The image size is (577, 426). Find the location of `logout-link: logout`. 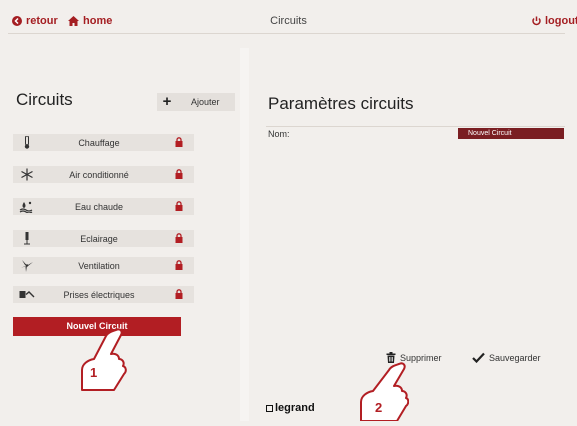

logout-link: logout is located at coordinates (554, 21).